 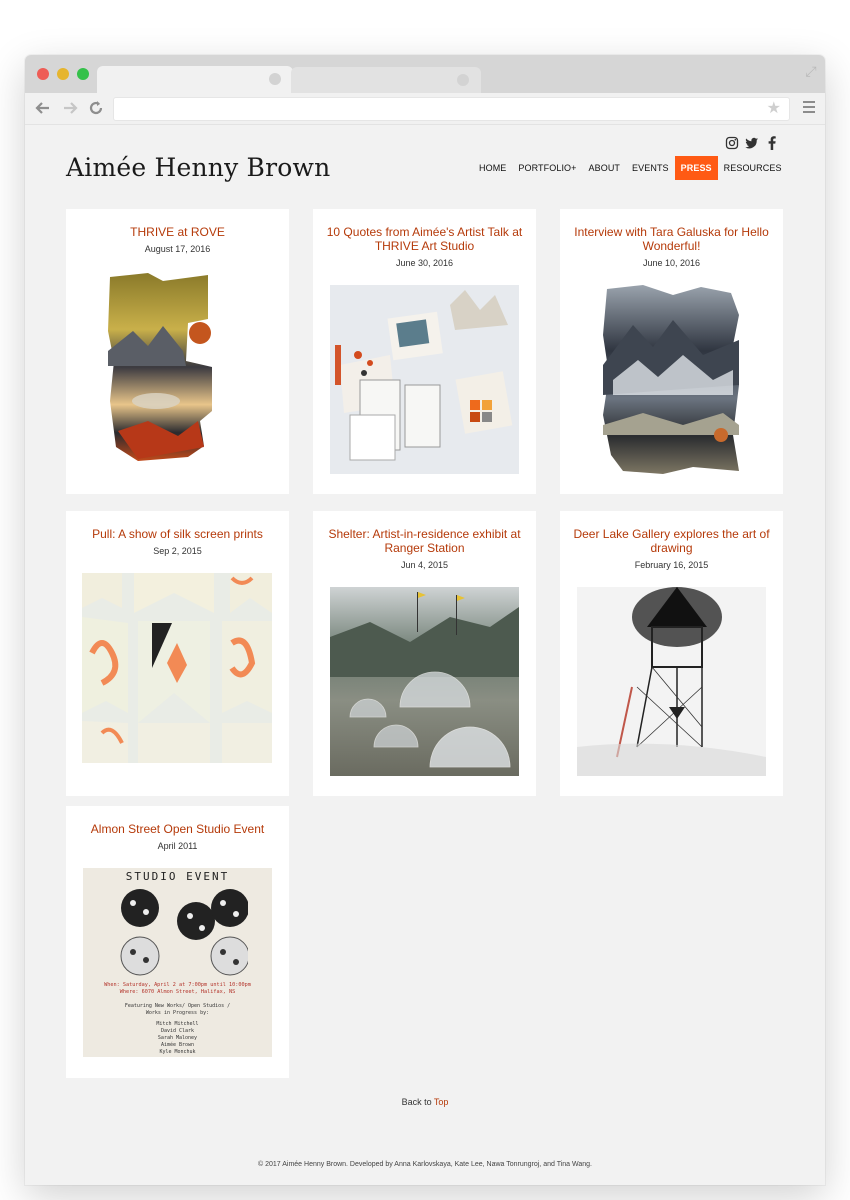 I want to click on post-thumbnail-drawing, so click(x=671, y=681).